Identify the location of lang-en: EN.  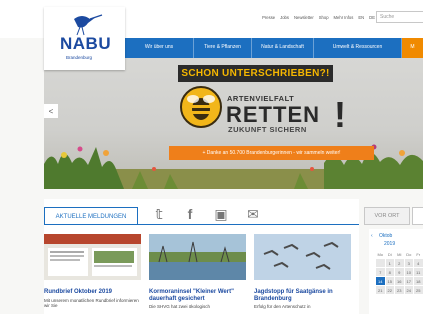
(361, 17).